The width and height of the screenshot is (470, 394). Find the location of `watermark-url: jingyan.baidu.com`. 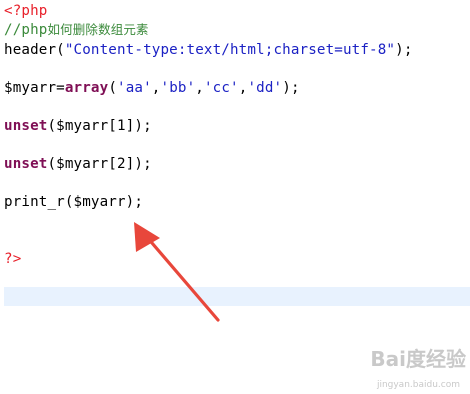

watermark-url: jingyan.baidu.com is located at coordinates (418, 385).